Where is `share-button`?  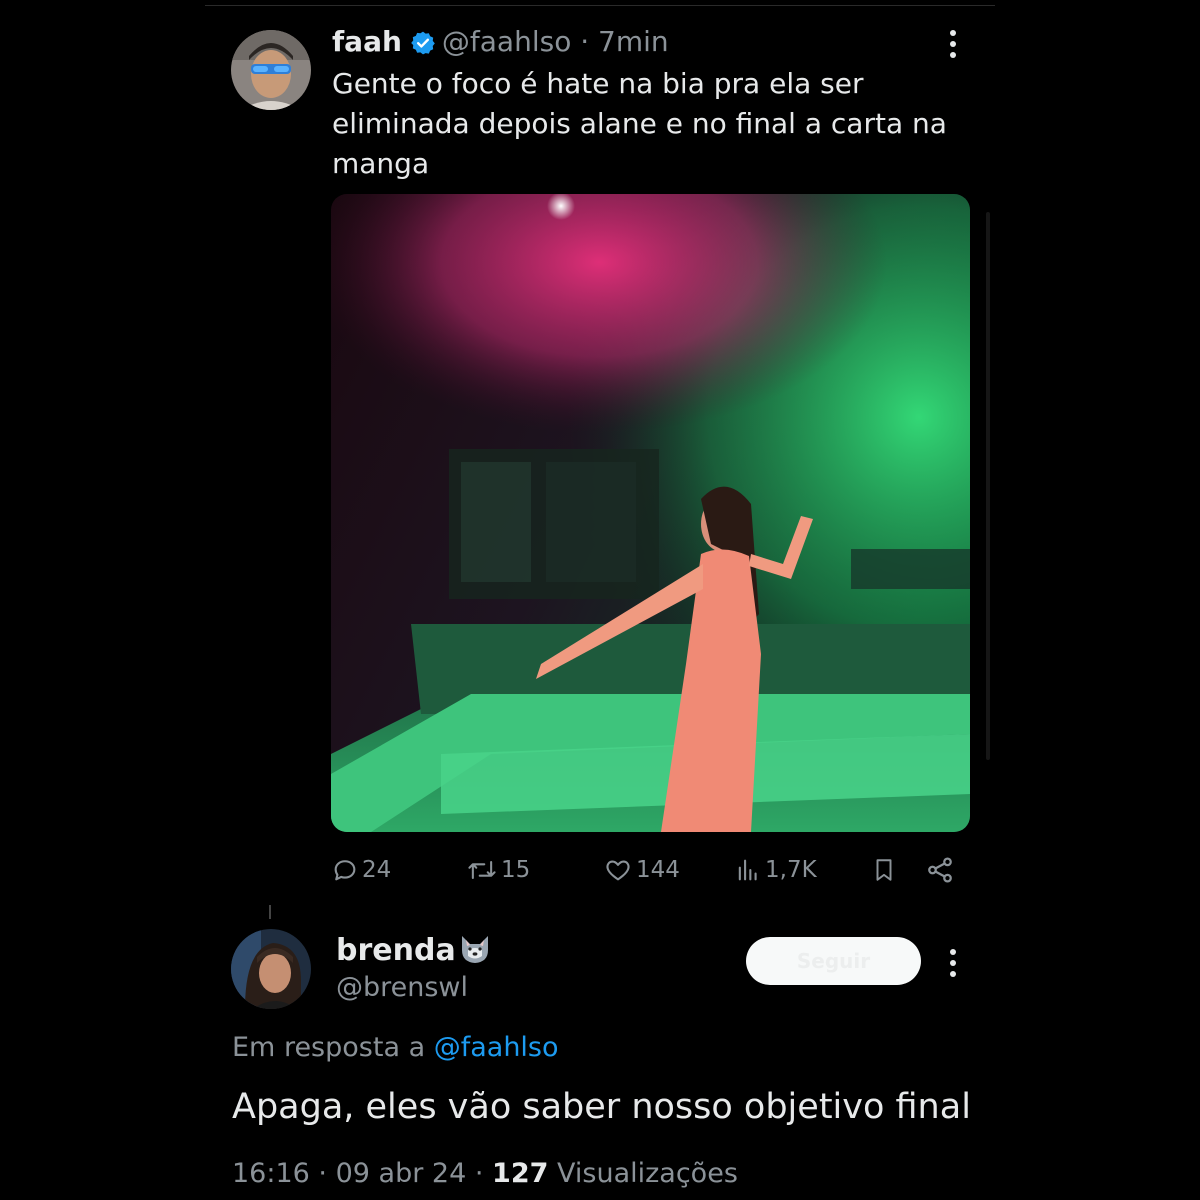 share-button is located at coordinates (941, 870).